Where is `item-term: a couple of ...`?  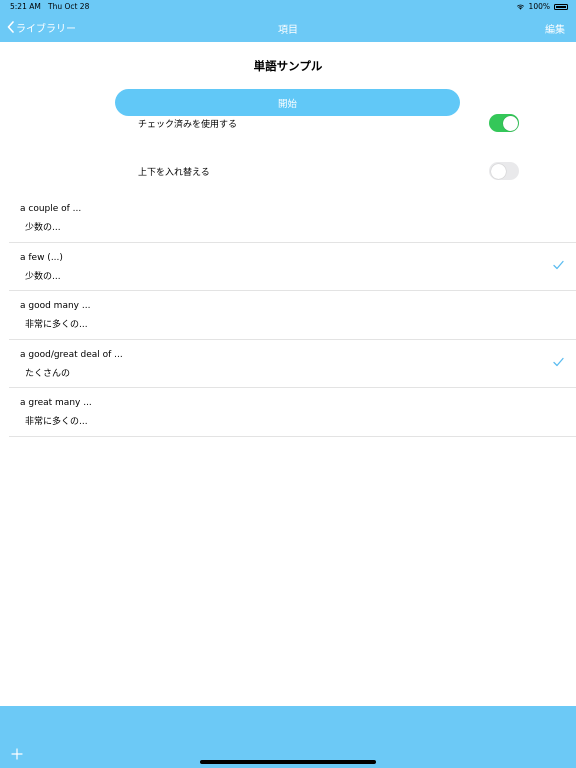 item-term: a couple of ... is located at coordinates (51, 209).